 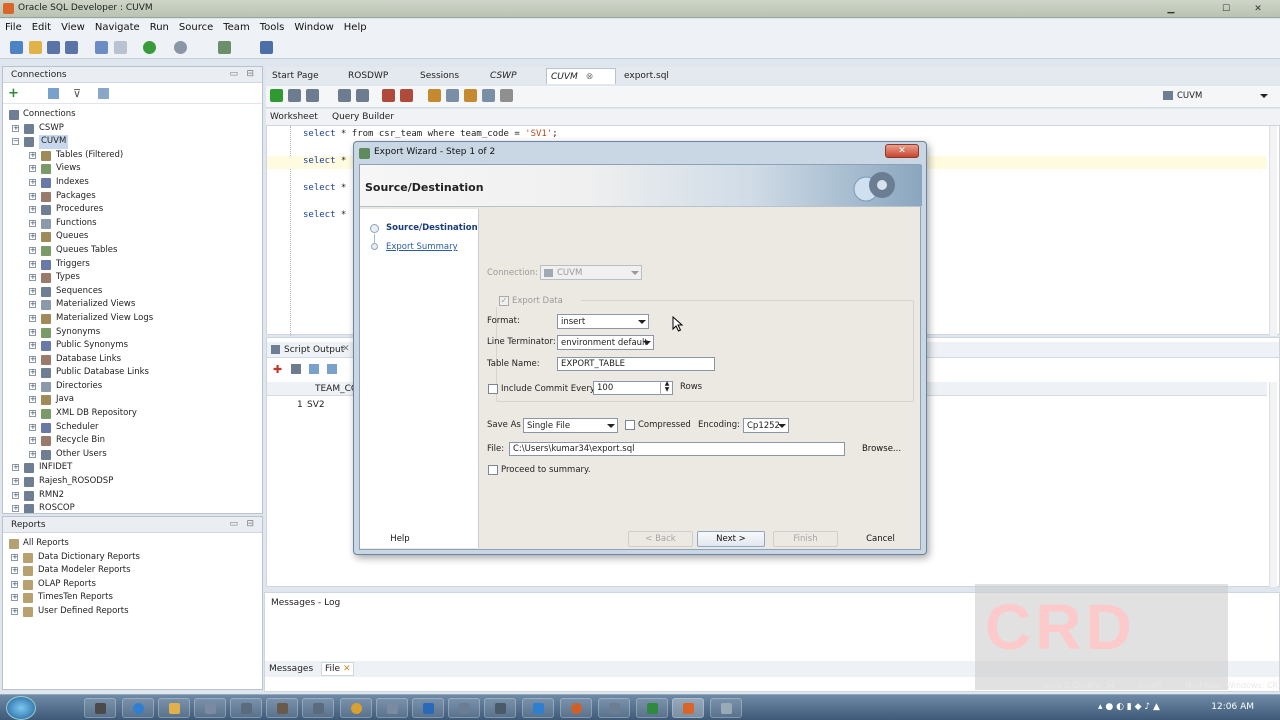 What do you see at coordinates (132, 278) in the screenshot?
I see `tree-node: + Types` at bounding box center [132, 278].